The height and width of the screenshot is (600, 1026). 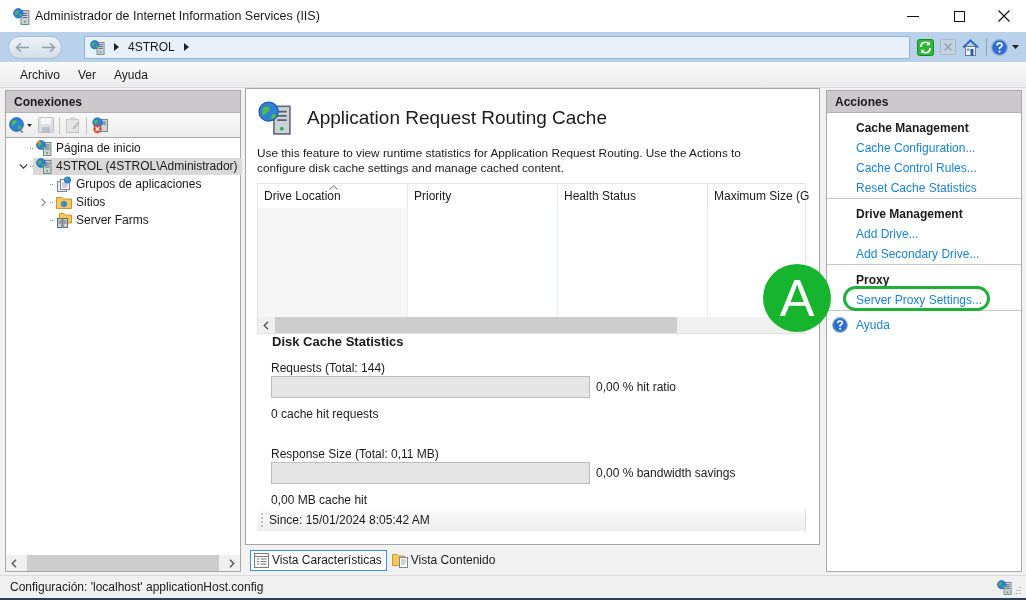 I want to click on help-link: Ayuda, so click(x=873, y=325).